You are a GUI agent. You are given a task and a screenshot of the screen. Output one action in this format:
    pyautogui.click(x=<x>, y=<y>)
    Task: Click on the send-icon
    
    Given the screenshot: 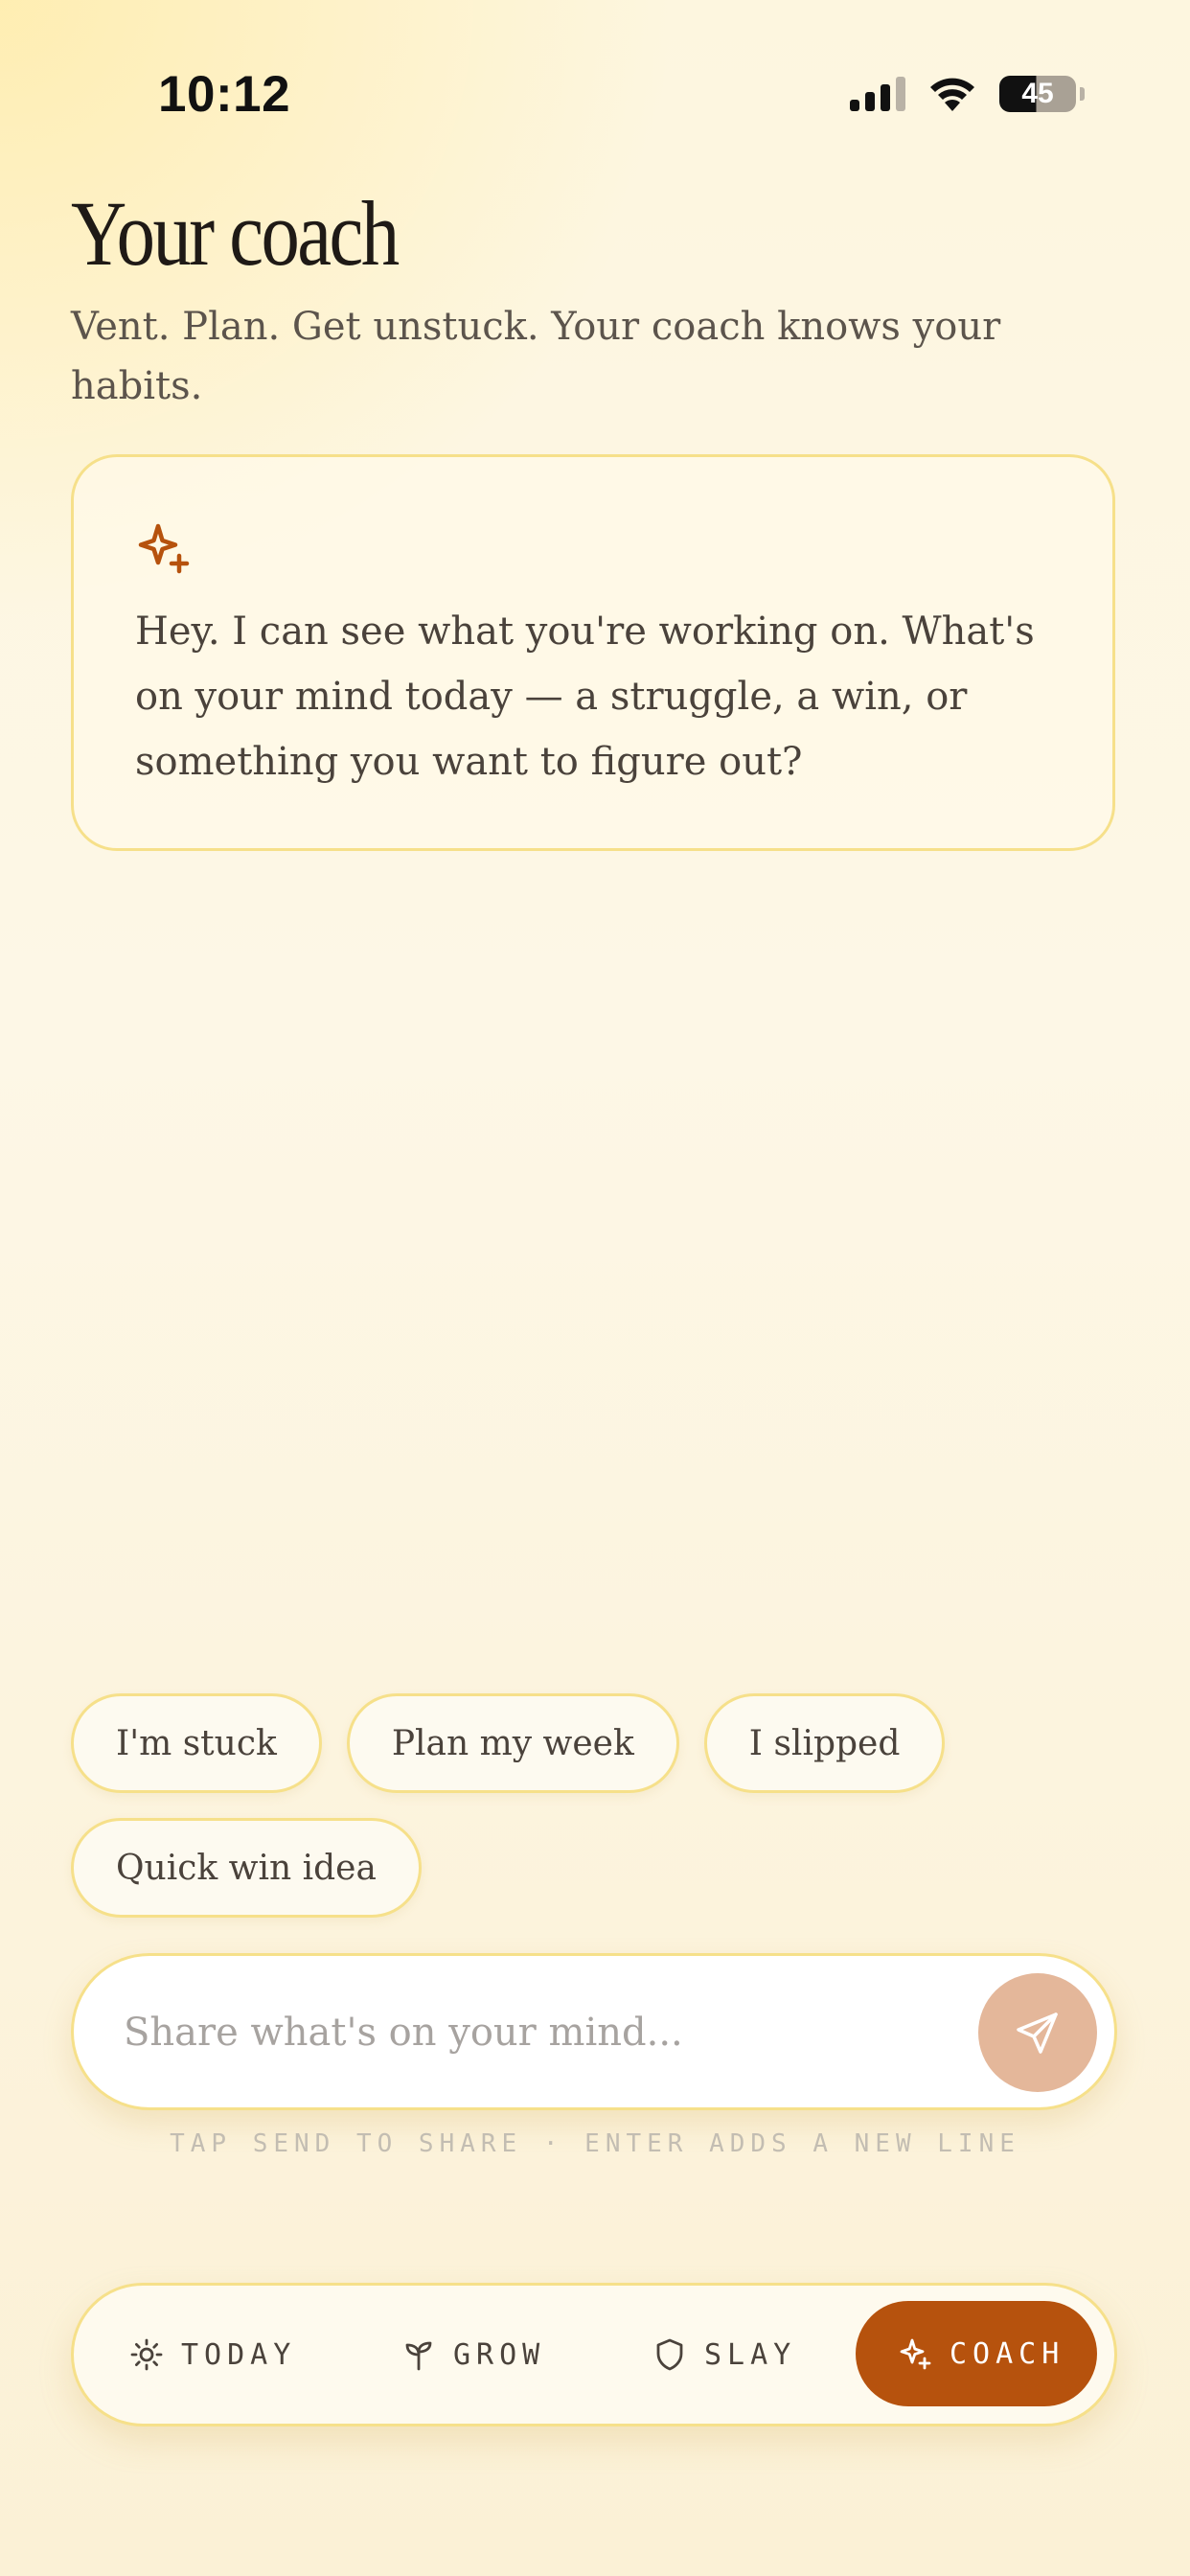 What is the action you would take?
    pyautogui.click(x=1038, y=2033)
    